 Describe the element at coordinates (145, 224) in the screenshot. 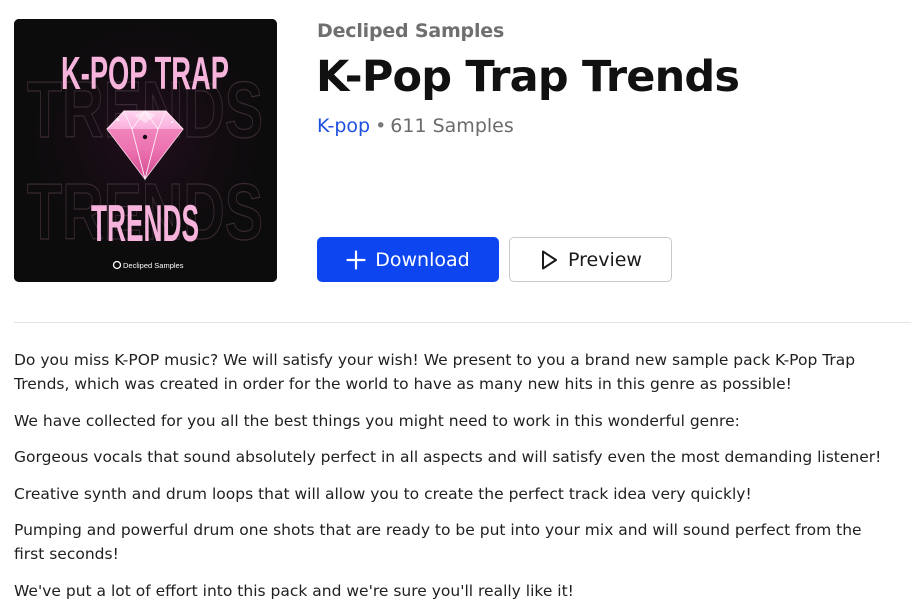

I see `cover-title-line2: TRENDS` at that location.